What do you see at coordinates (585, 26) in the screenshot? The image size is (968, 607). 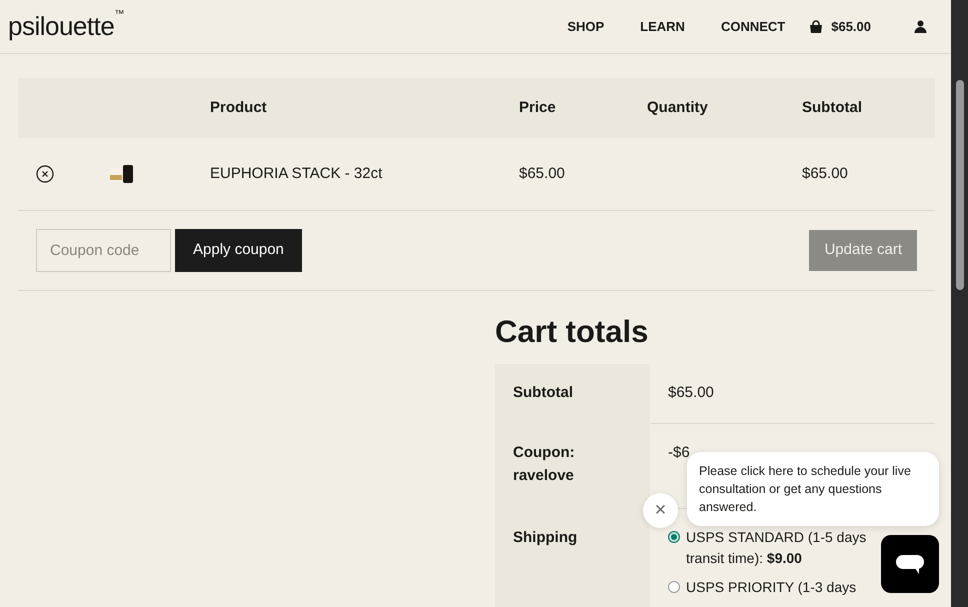 I see `nav-link: SHOP` at bounding box center [585, 26].